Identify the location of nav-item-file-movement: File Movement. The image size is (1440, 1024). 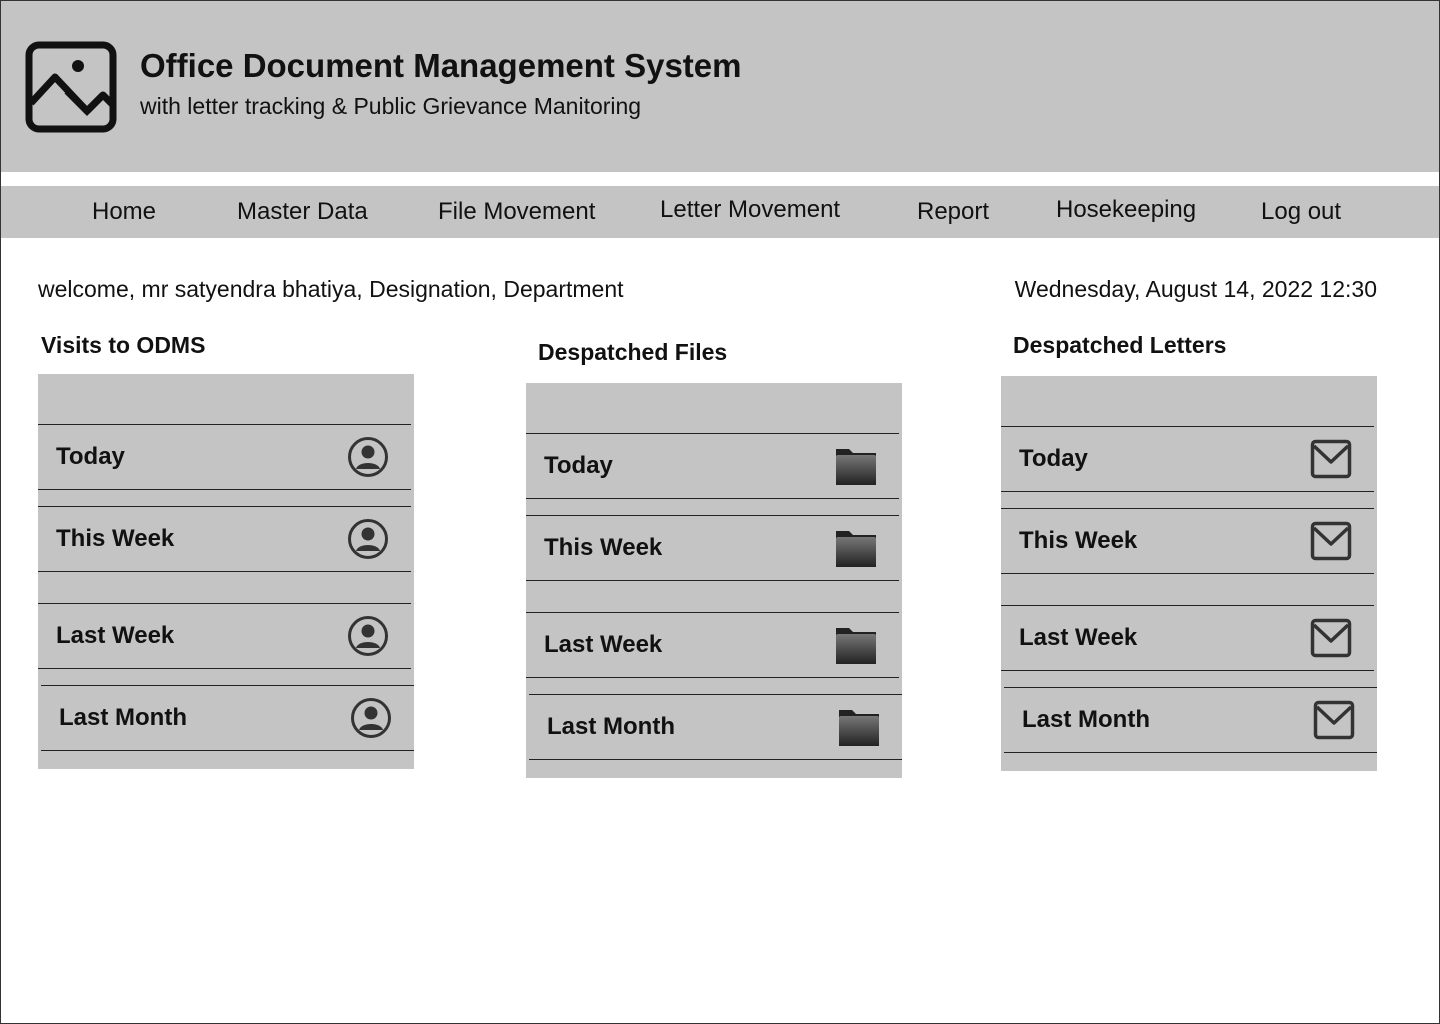
(516, 212).